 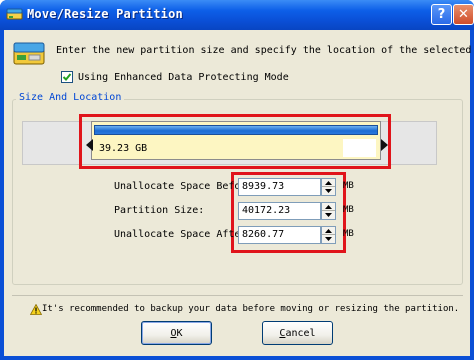 I want to click on partition-size-unit: MB, so click(x=348, y=210).